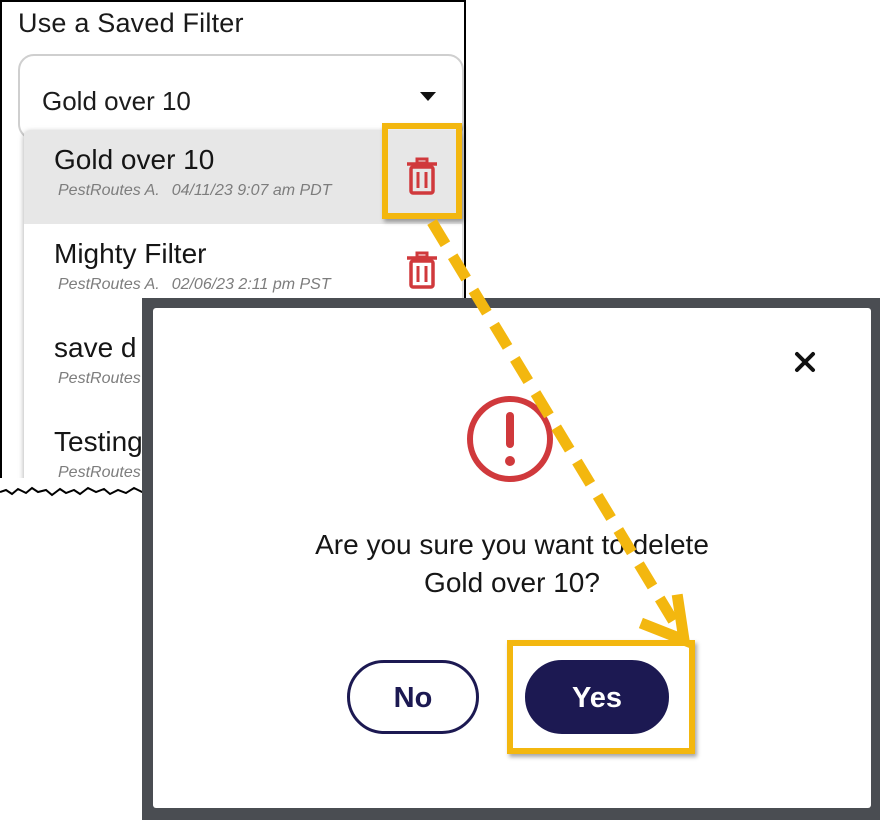  Describe the element at coordinates (512, 582) in the screenshot. I see `confirm-message-line2: Gold over 10?` at that location.